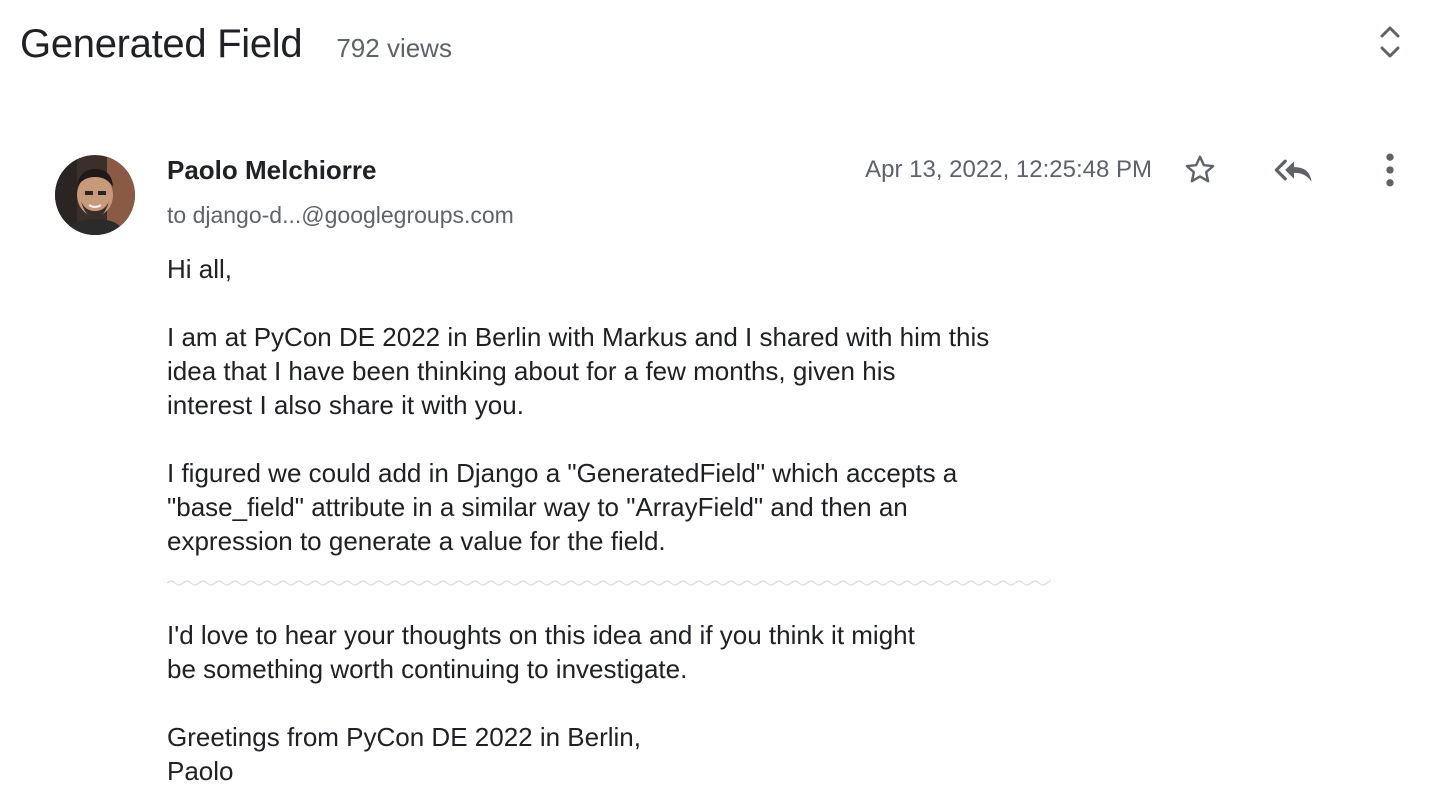 This screenshot has width=1440, height=810. I want to click on reply-all-button, so click(1294, 170).